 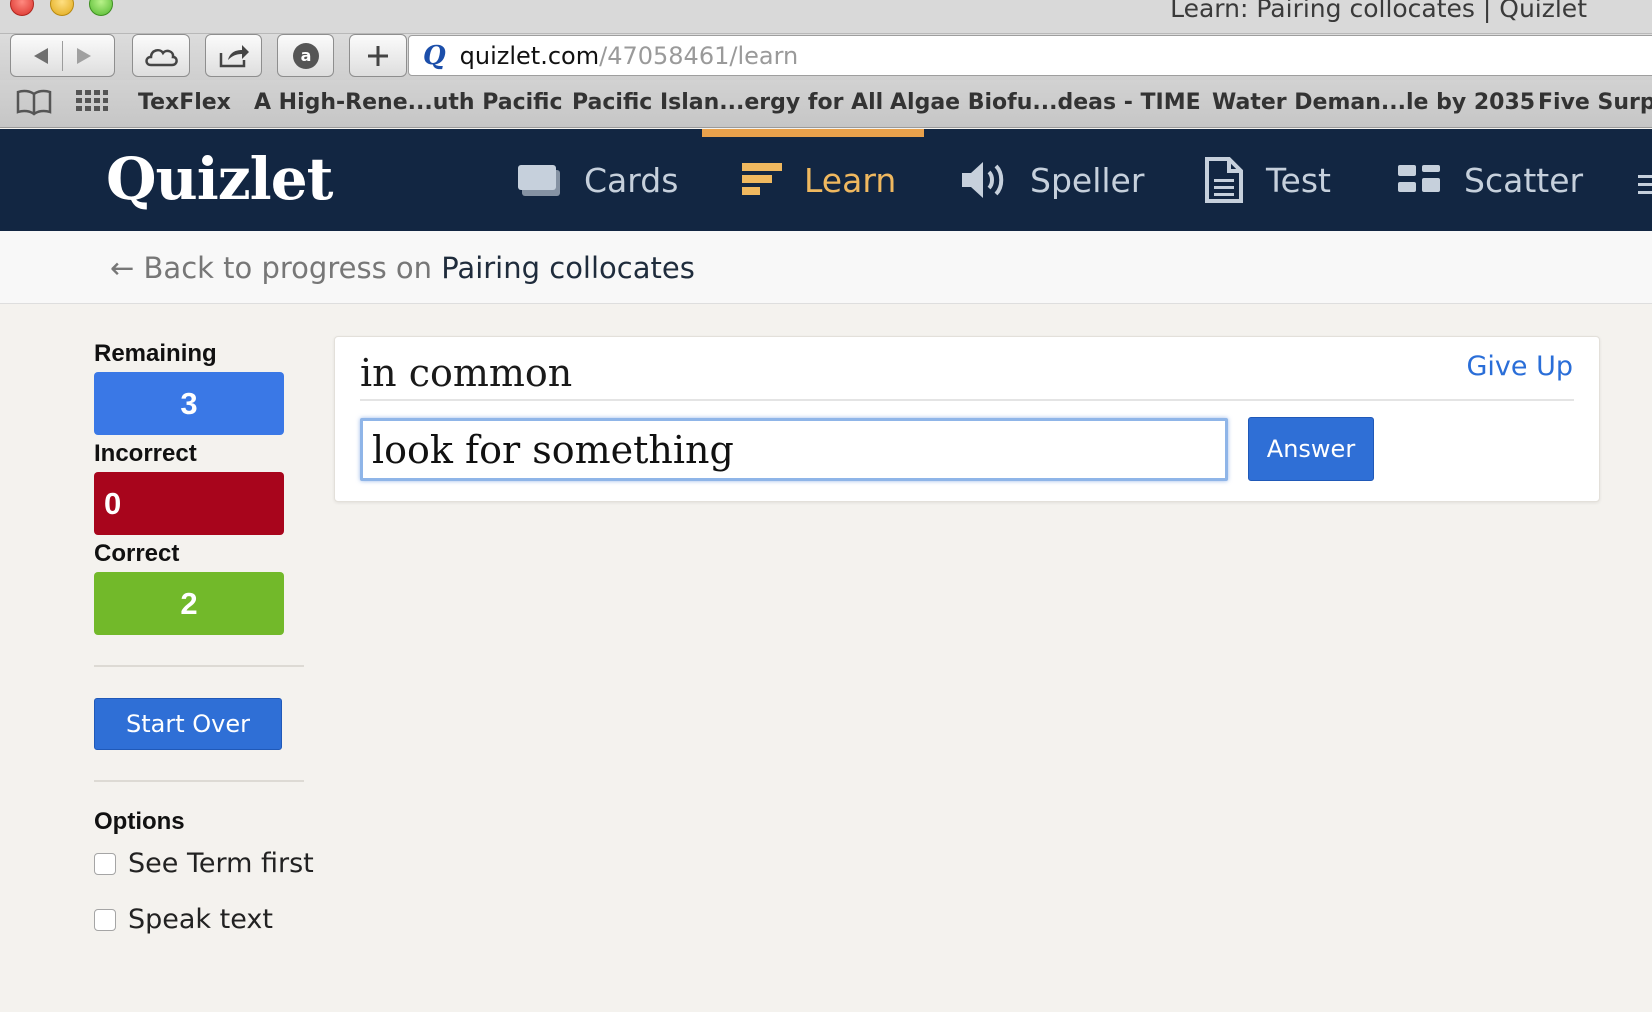 What do you see at coordinates (699, 55) in the screenshot?
I see `url-path: /47058461/learn` at bounding box center [699, 55].